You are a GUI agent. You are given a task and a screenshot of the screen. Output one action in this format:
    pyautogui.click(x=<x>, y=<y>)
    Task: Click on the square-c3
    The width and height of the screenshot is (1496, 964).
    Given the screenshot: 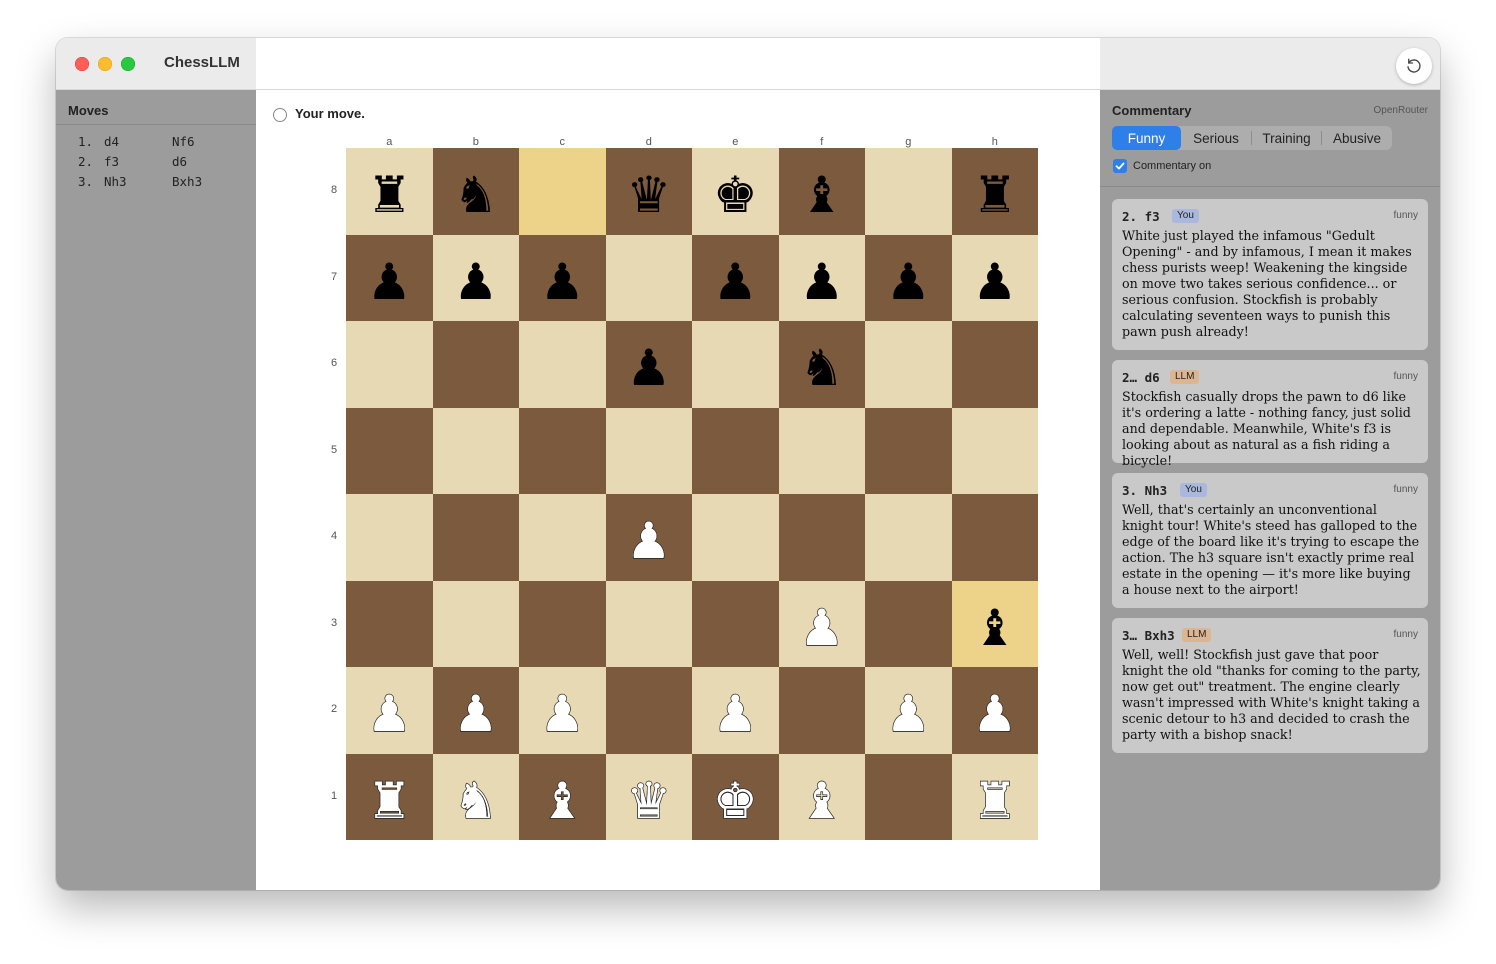 What is the action you would take?
    pyautogui.click(x=562, y=623)
    